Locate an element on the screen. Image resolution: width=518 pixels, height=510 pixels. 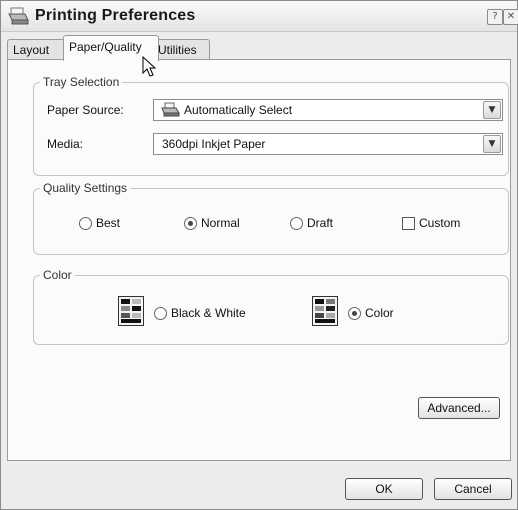
custom-checkbox is located at coordinates (408, 223).